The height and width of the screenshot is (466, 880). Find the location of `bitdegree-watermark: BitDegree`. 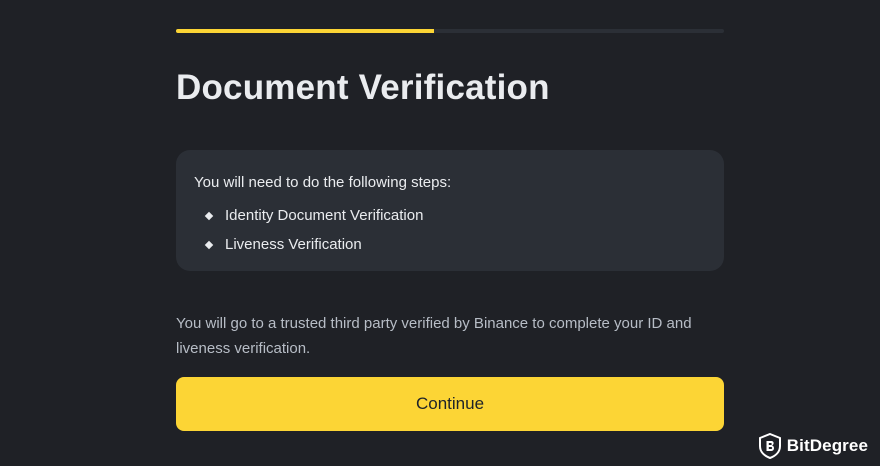

bitdegree-watermark: BitDegree is located at coordinates (813, 446).